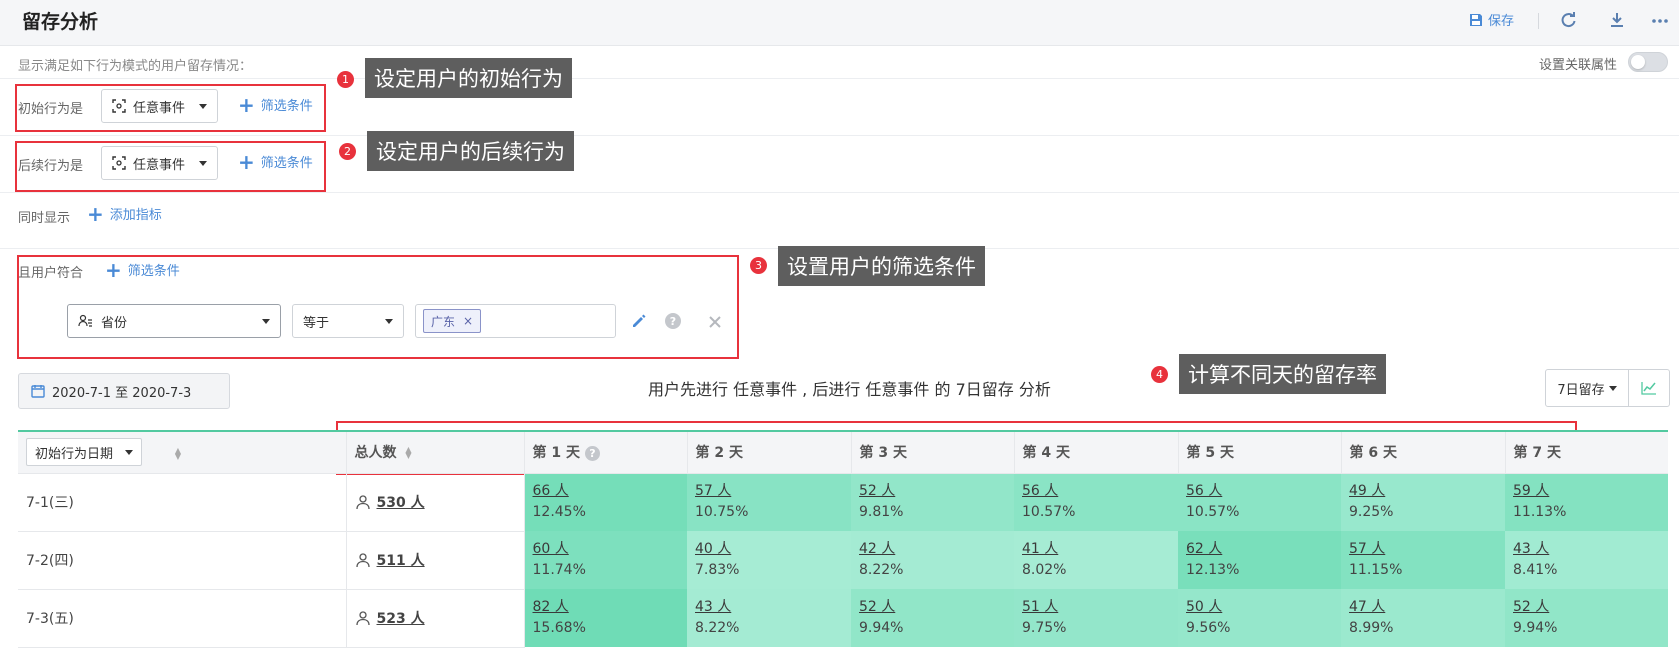  What do you see at coordinates (401, 502) in the screenshot?
I see `total-users-link: 530 人` at bounding box center [401, 502].